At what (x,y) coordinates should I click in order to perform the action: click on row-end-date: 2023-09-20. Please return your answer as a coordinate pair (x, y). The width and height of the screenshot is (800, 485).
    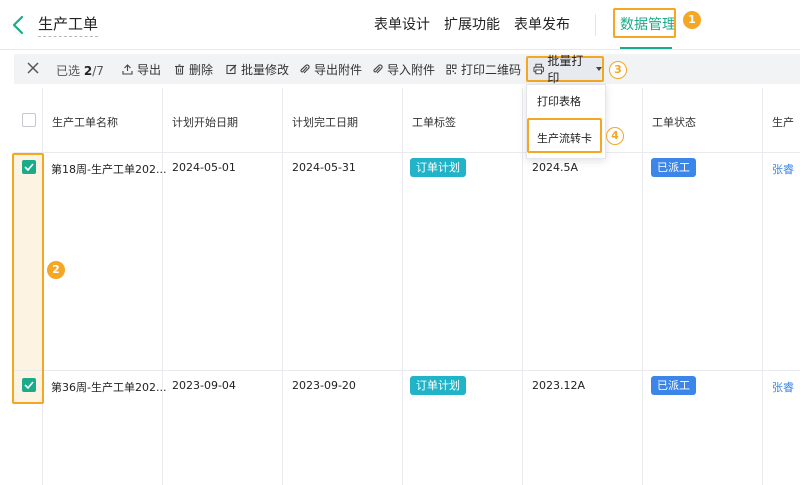
    Looking at the image, I should click on (324, 385).